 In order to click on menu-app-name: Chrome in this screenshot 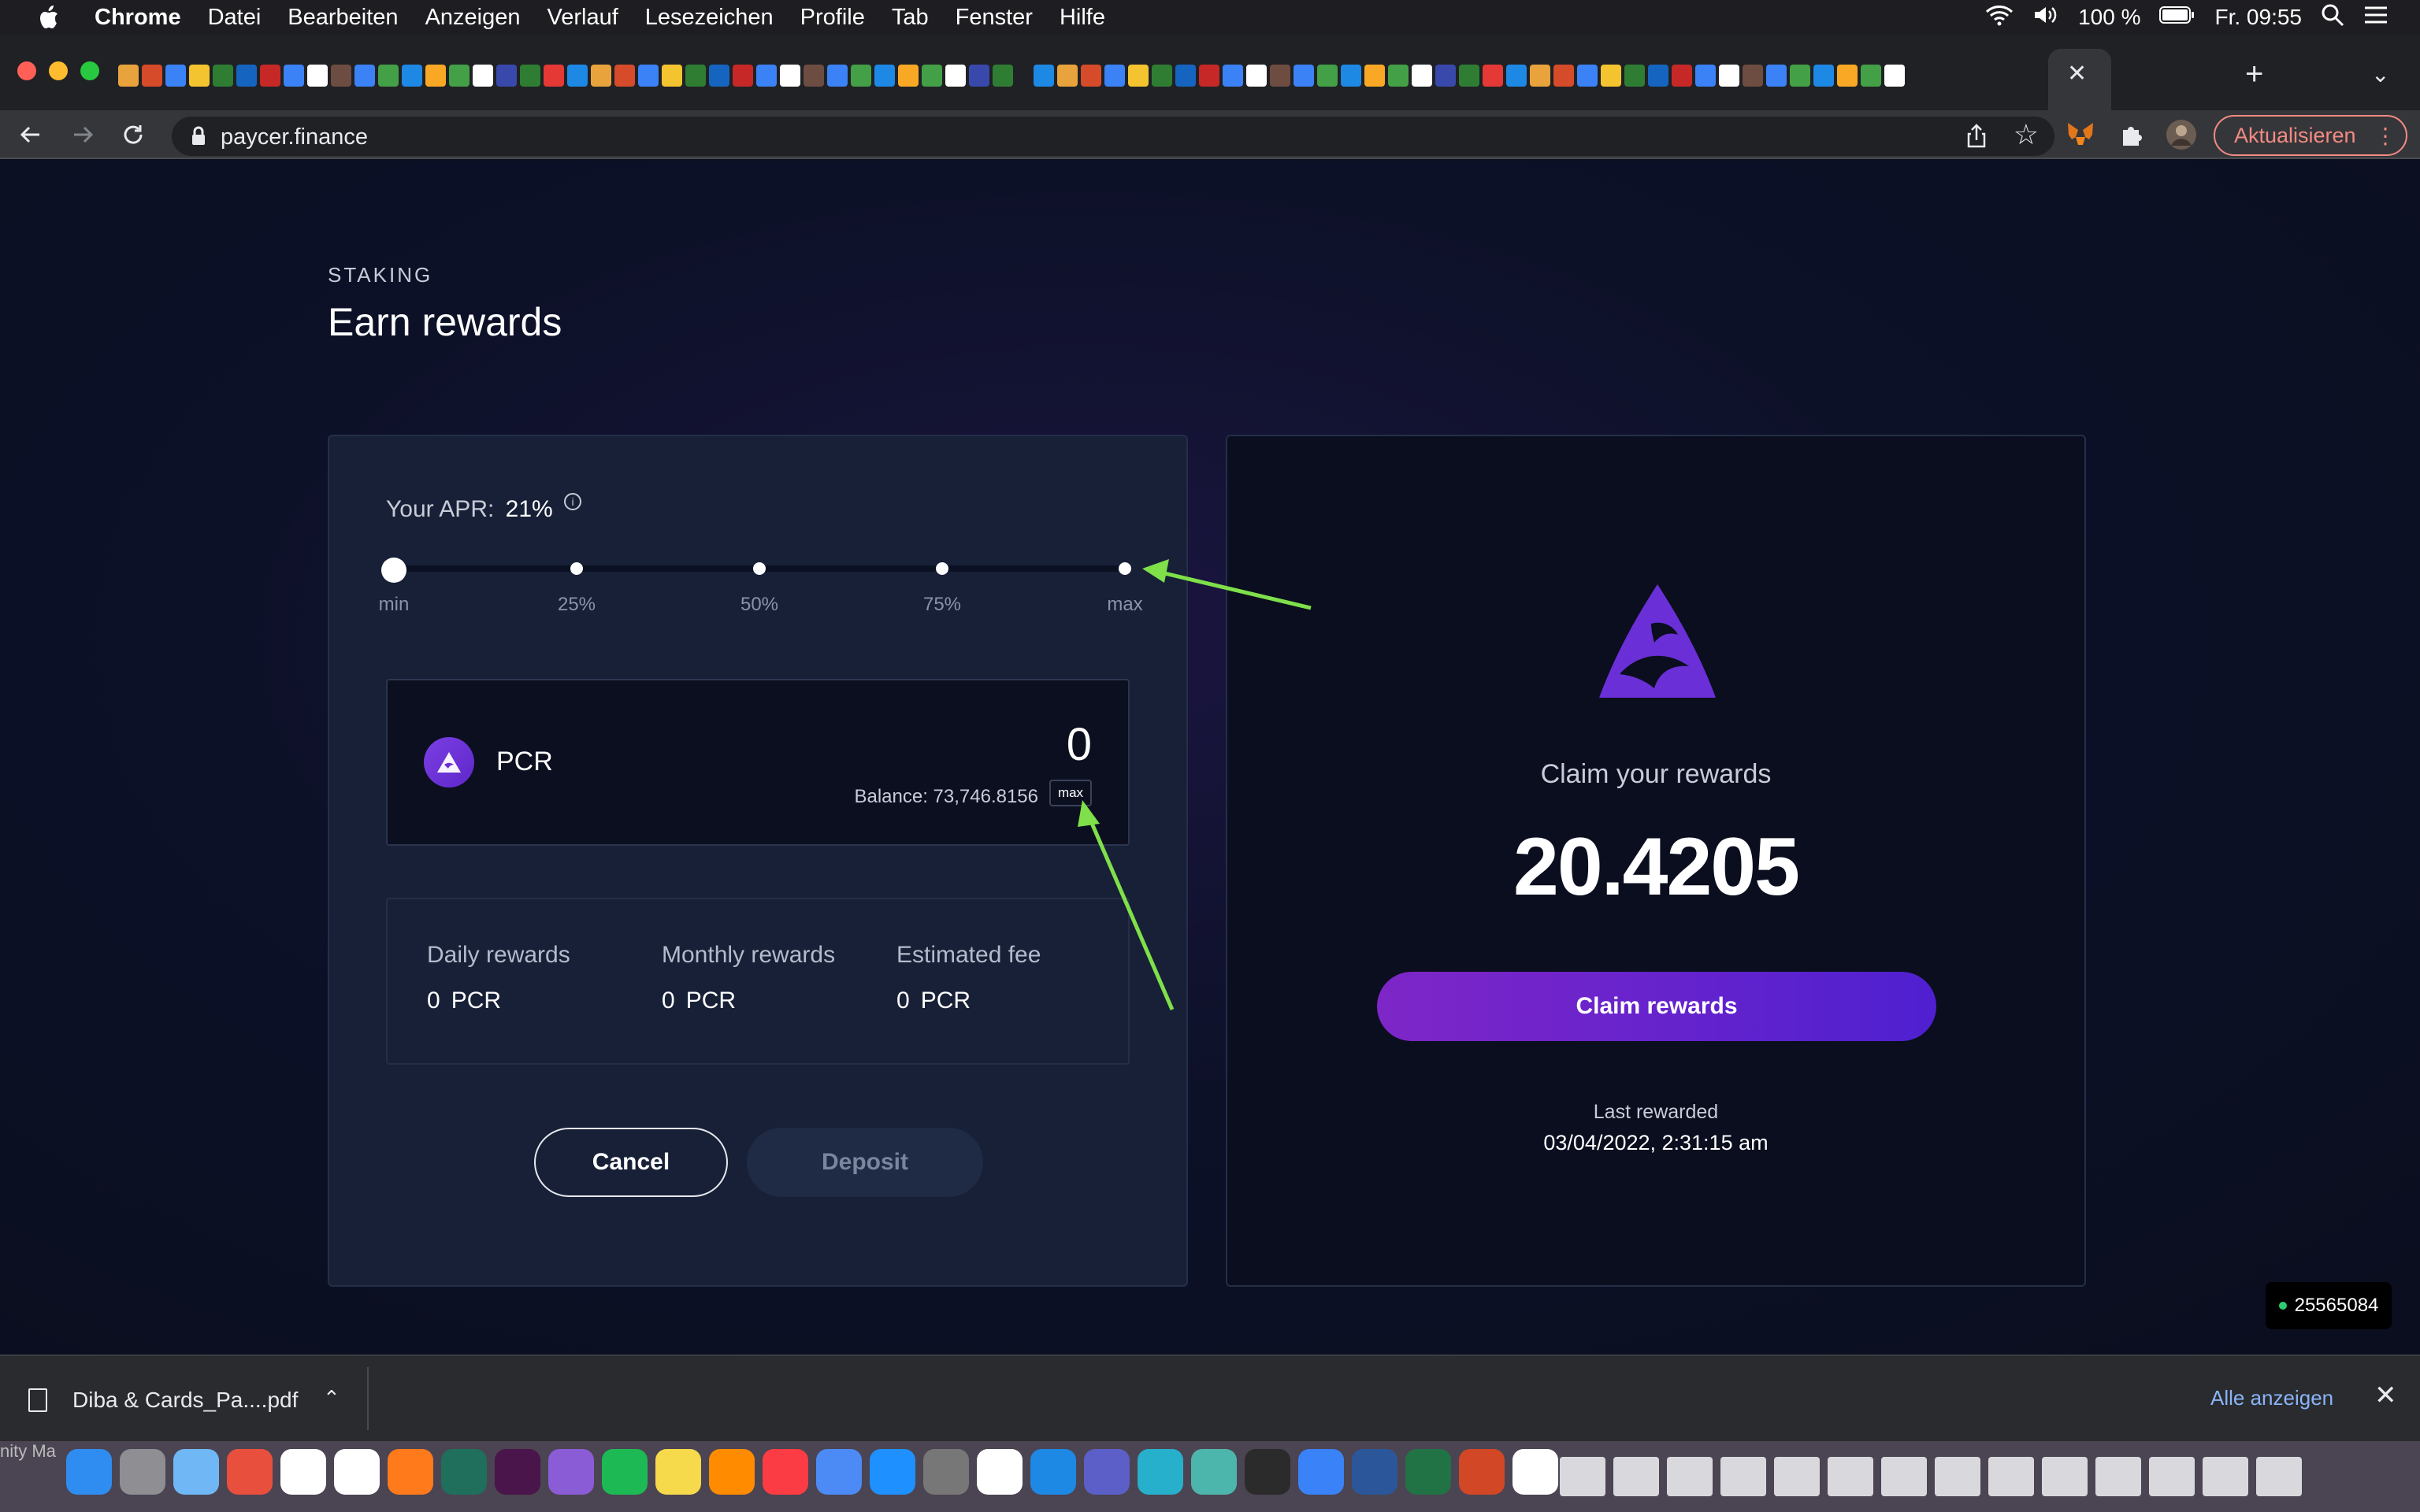, I will do `click(138, 18)`.